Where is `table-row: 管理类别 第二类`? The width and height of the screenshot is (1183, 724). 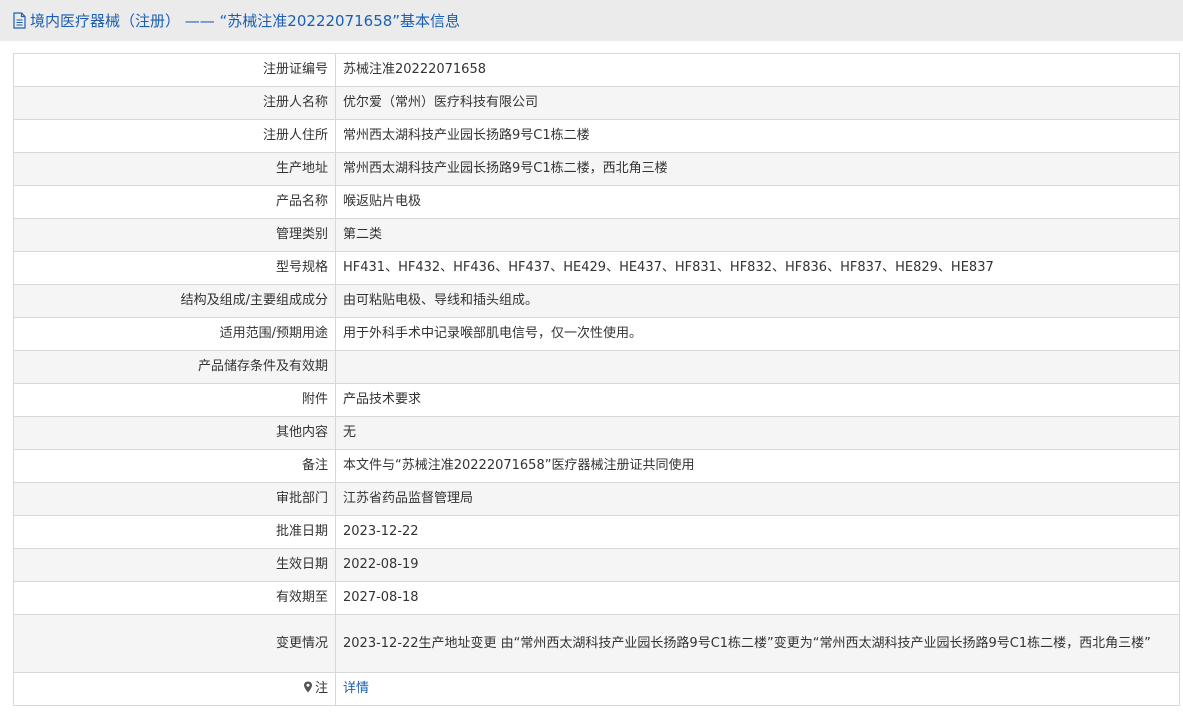
table-row: 管理类别 第二类 is located at coordinates (596, 235).